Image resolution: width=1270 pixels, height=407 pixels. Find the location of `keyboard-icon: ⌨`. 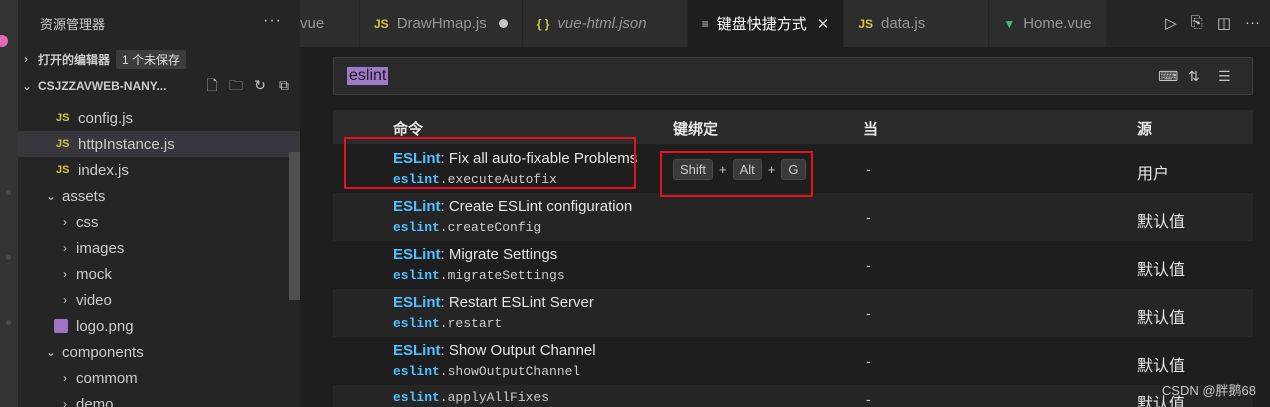

keyboard-icon: ⌨ is located at coordinates (1168, 76).